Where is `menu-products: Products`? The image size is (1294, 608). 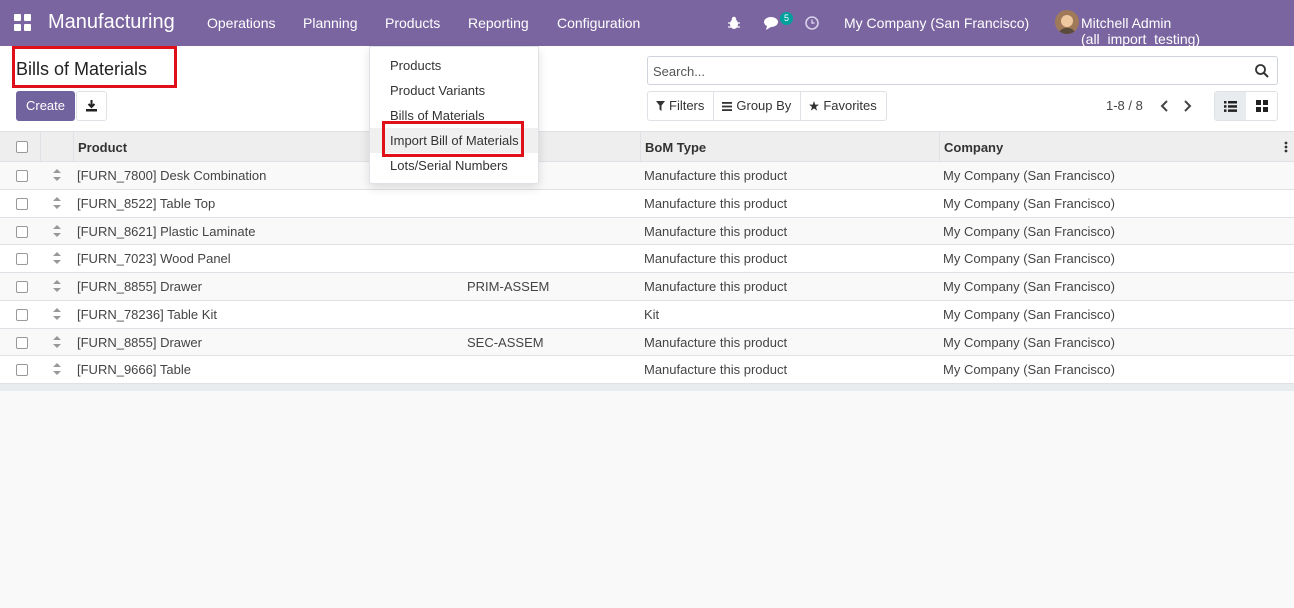
menu-products: Products is located at coordinates (412, 23).